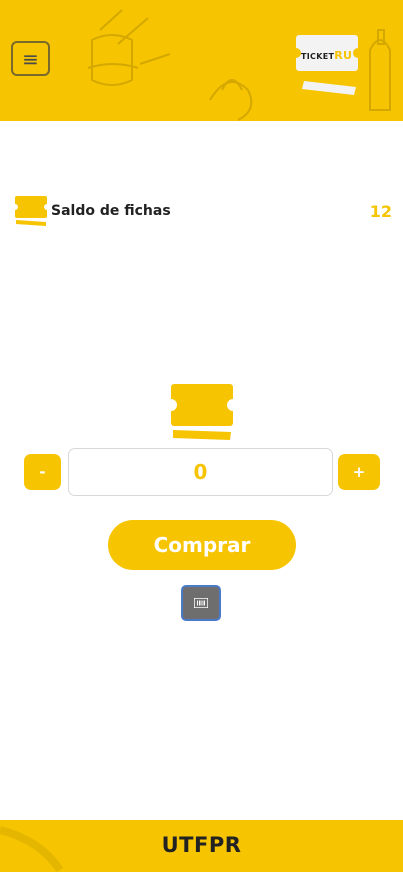  Describe the element at coordinates (111, 211) in the screenshot. I see `balance-label: Saldo de fichas` at that location.